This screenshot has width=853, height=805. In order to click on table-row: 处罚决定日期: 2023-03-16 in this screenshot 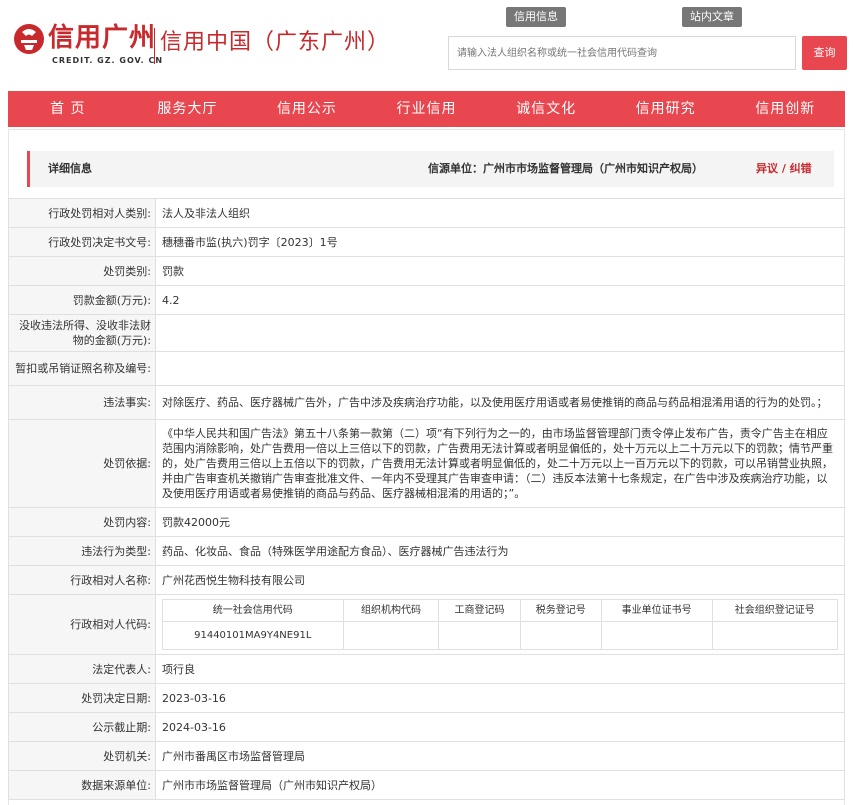, I will do `click(426, 698)`.